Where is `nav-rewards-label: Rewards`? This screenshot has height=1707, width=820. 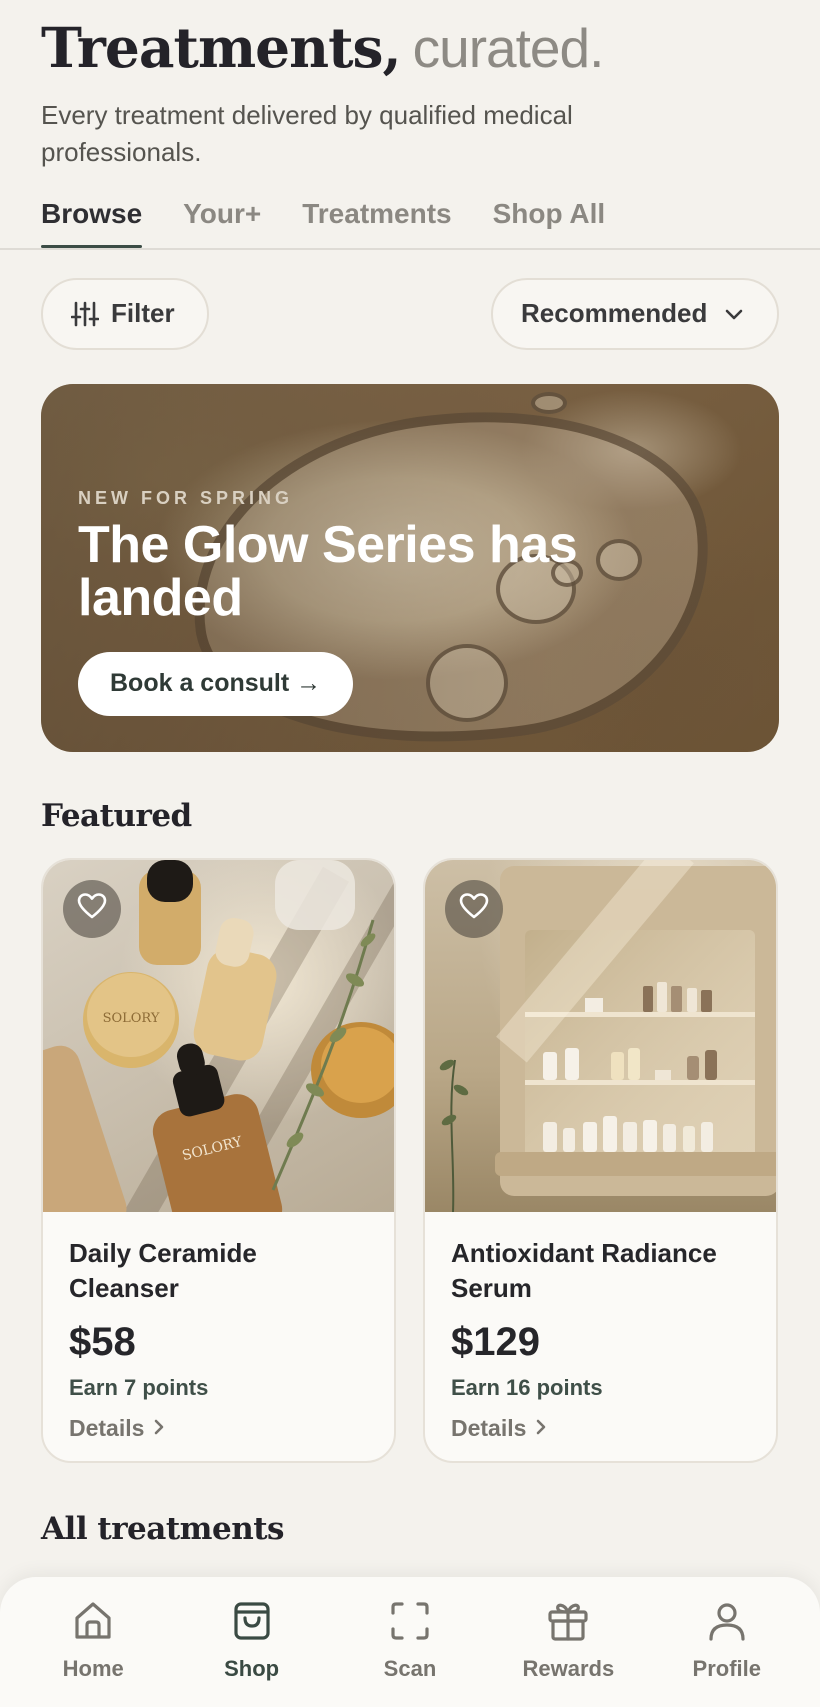 nav-rewards-label: Rewards is located at coordinates (568, 1668).